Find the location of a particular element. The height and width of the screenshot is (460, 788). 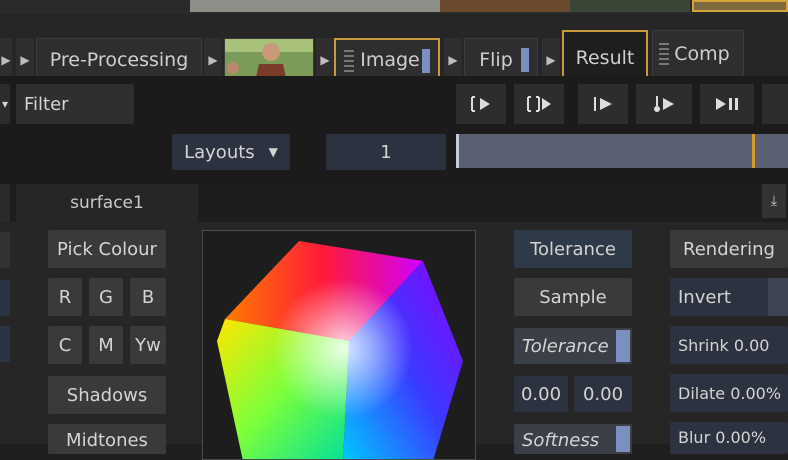

filter-label: Filter is located at coordinates (46, 104).